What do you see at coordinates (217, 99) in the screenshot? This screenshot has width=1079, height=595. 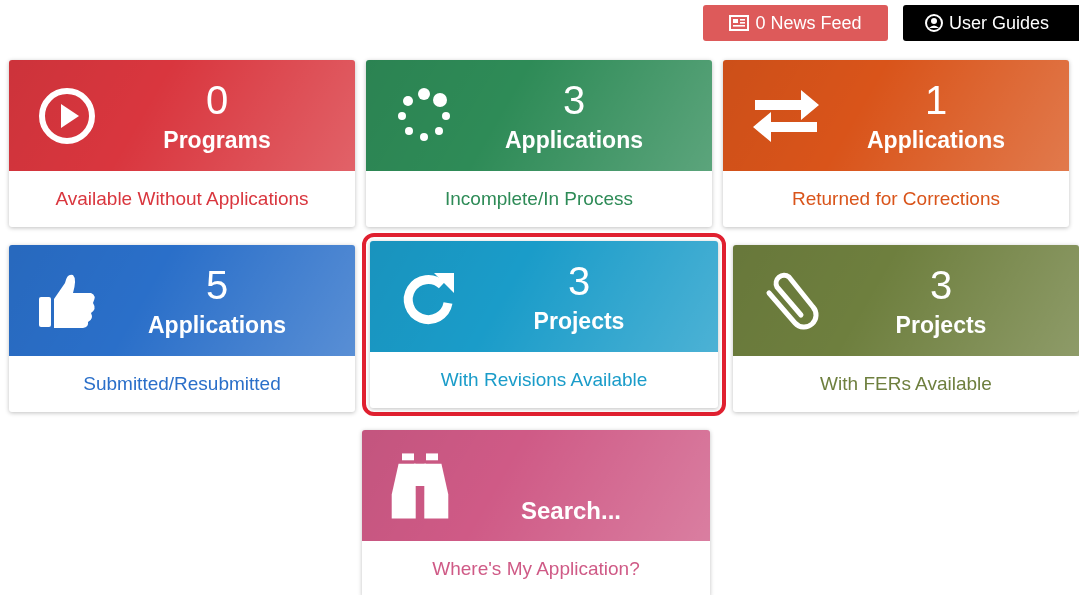 I see `tile-count: 0` at bounding box center [217, 99].